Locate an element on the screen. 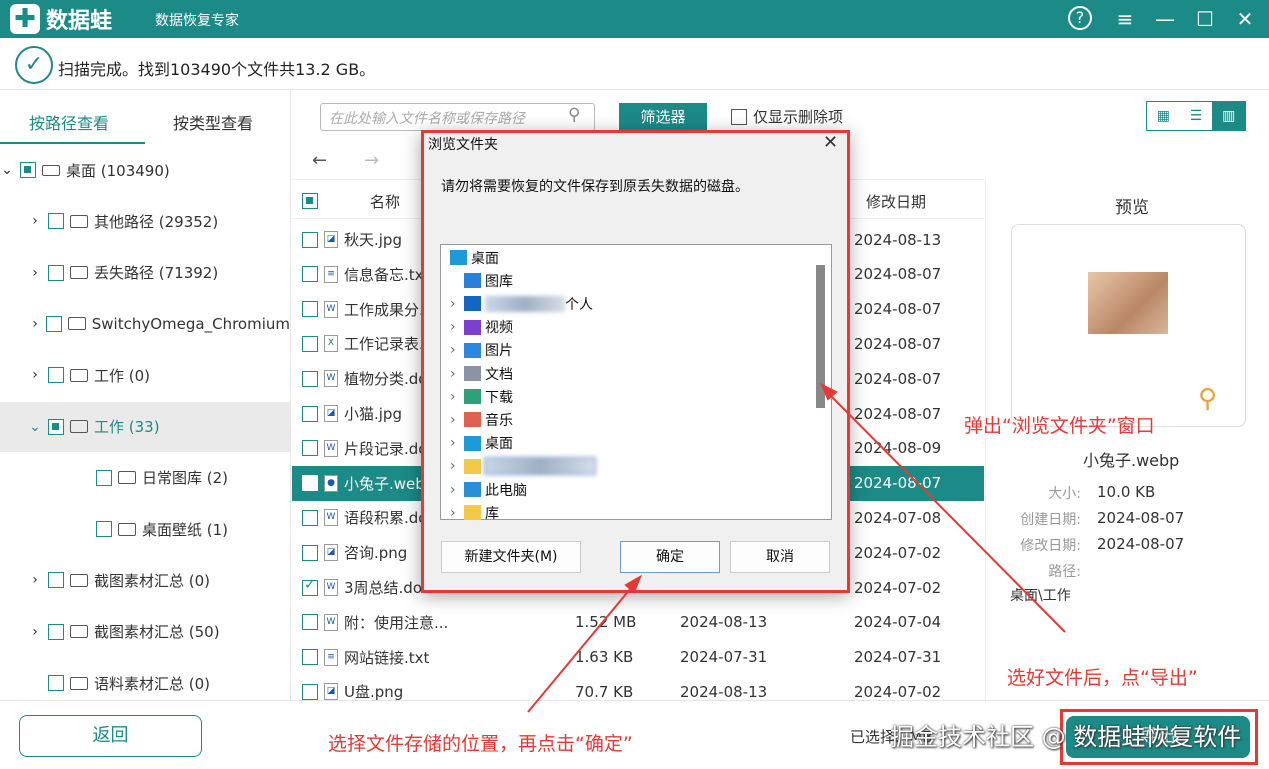  annotation-dialog: 弹出“浏览文件夹”窗口 is located at coordinates (1059, 426).